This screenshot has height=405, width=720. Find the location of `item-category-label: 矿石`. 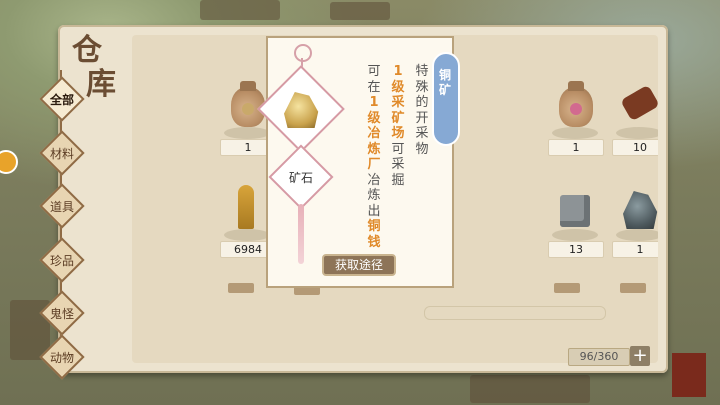

item-category-label: 矿石 is located at coordinates (300, 178).